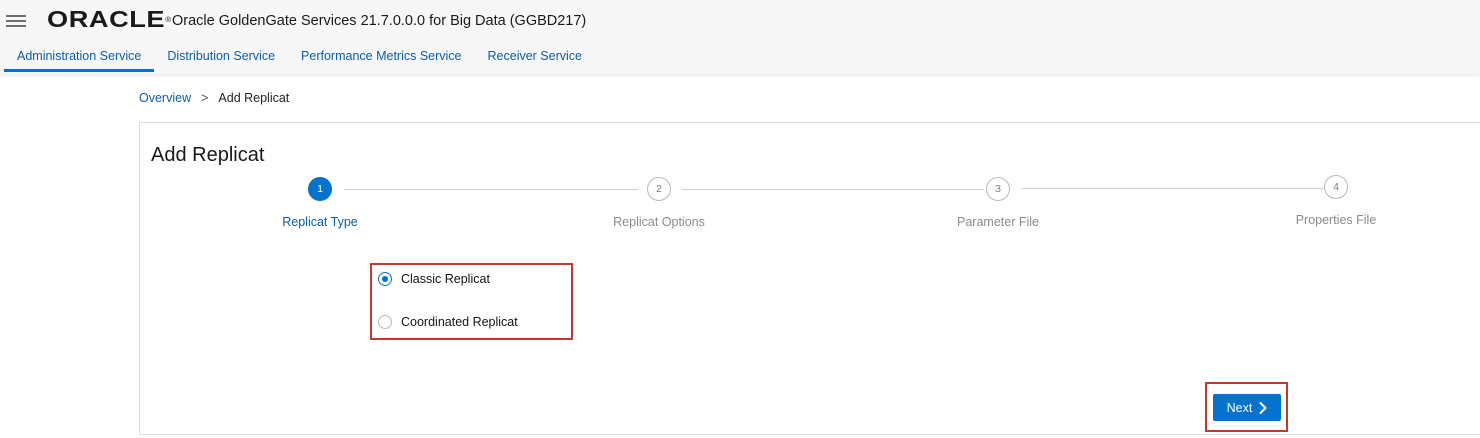  What do you see at coordinates (535, 58) in the screenshot?
I see `tab-receiver-service: Receiver Service` at bounding box center [535, 58].